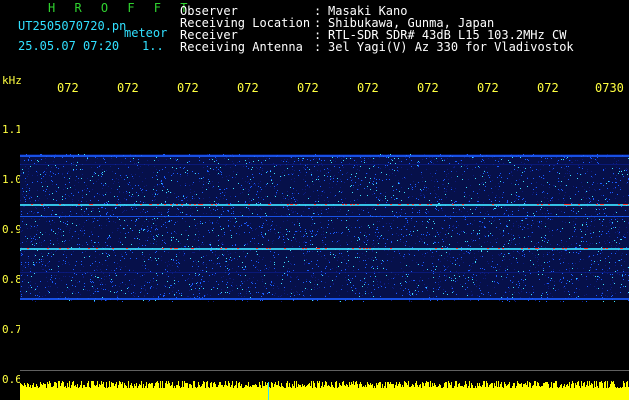 The image size is (629, 400). What do you see at coordinates (609, 88) in the screenshot?
I see `x-tick: 0730` at bounding box center [609, 88].